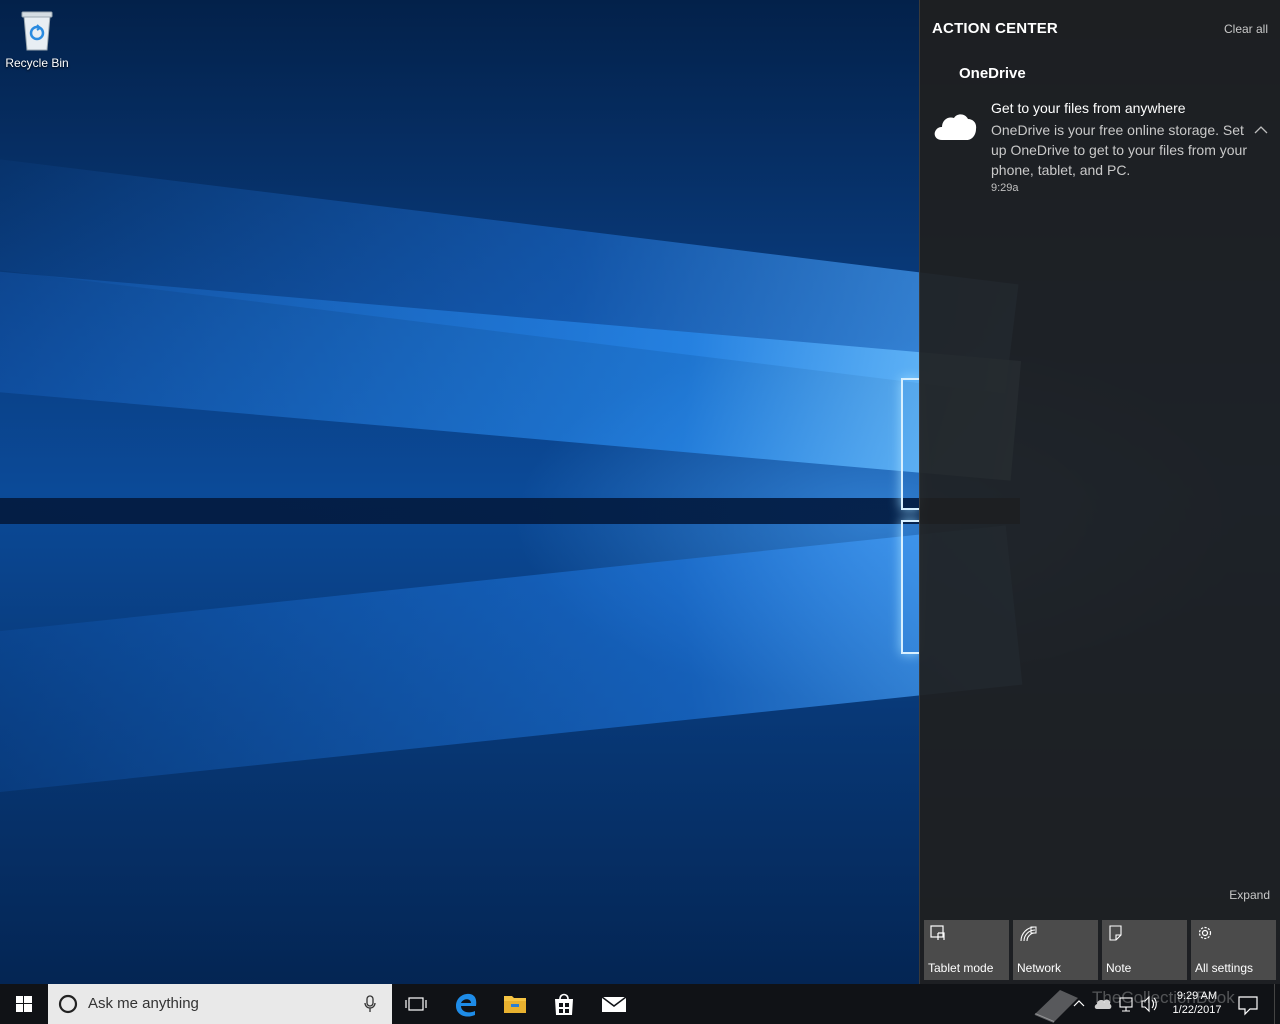  I want to click on chevron-up-icon, so click(1261, 131).